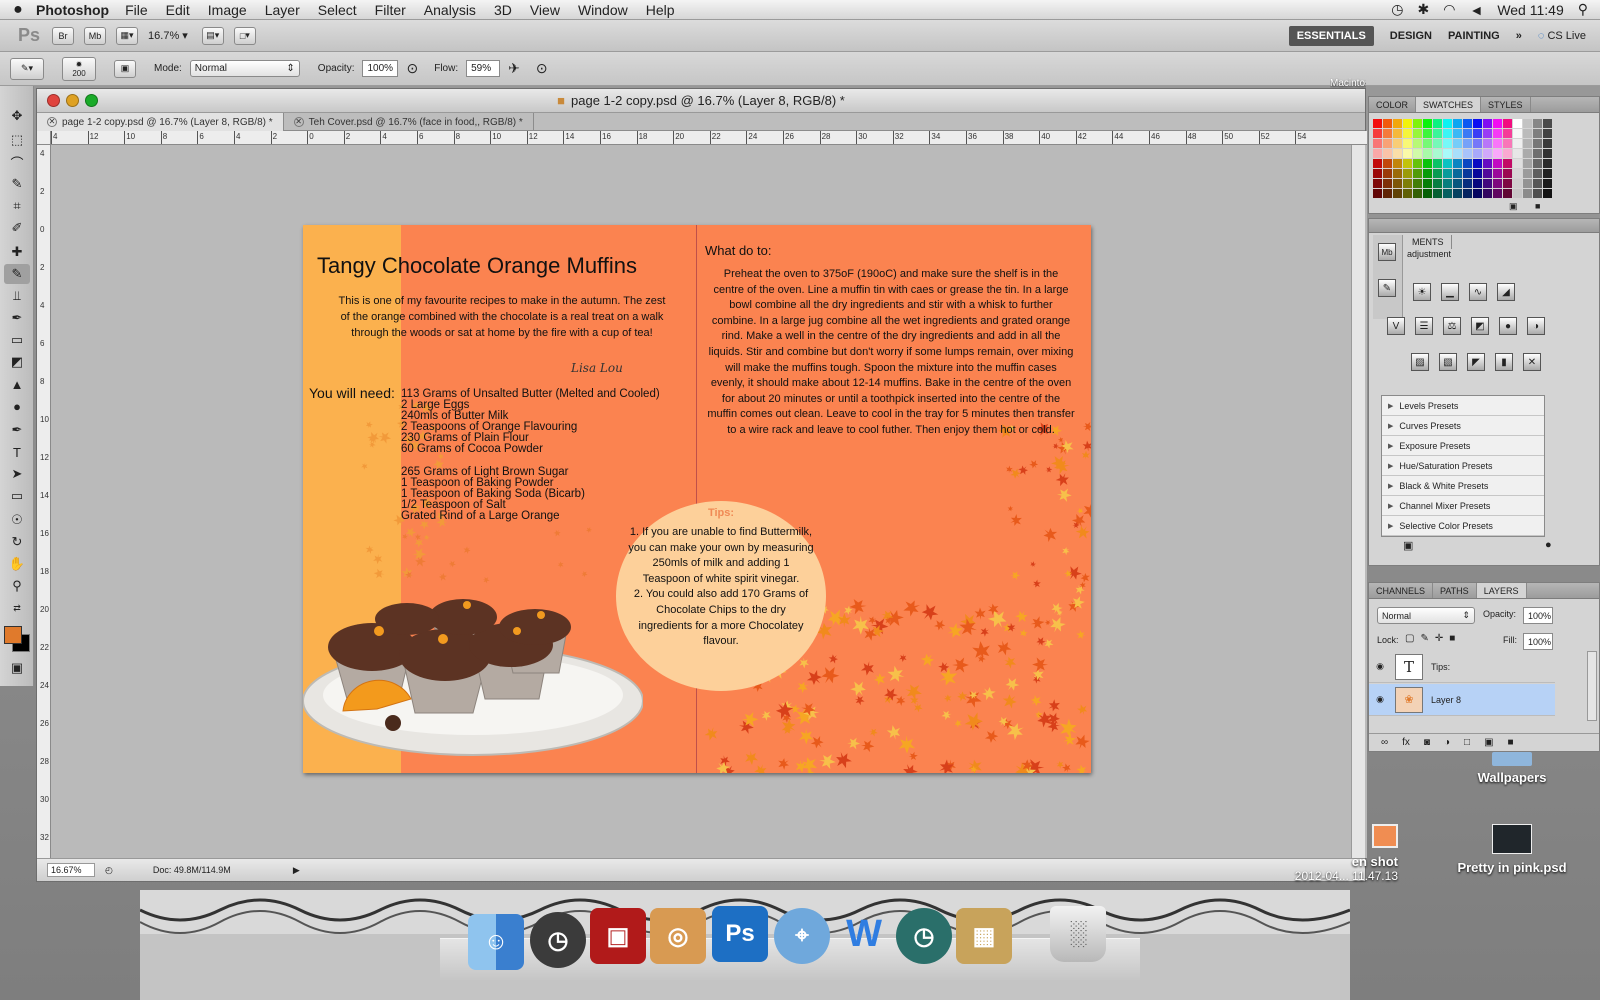 This screenshot has height=1000, width=1600. Describe the element at coordinates (17, 252) in the screenshot. I see `healing-brush-tool-icon: ✚` at that location.